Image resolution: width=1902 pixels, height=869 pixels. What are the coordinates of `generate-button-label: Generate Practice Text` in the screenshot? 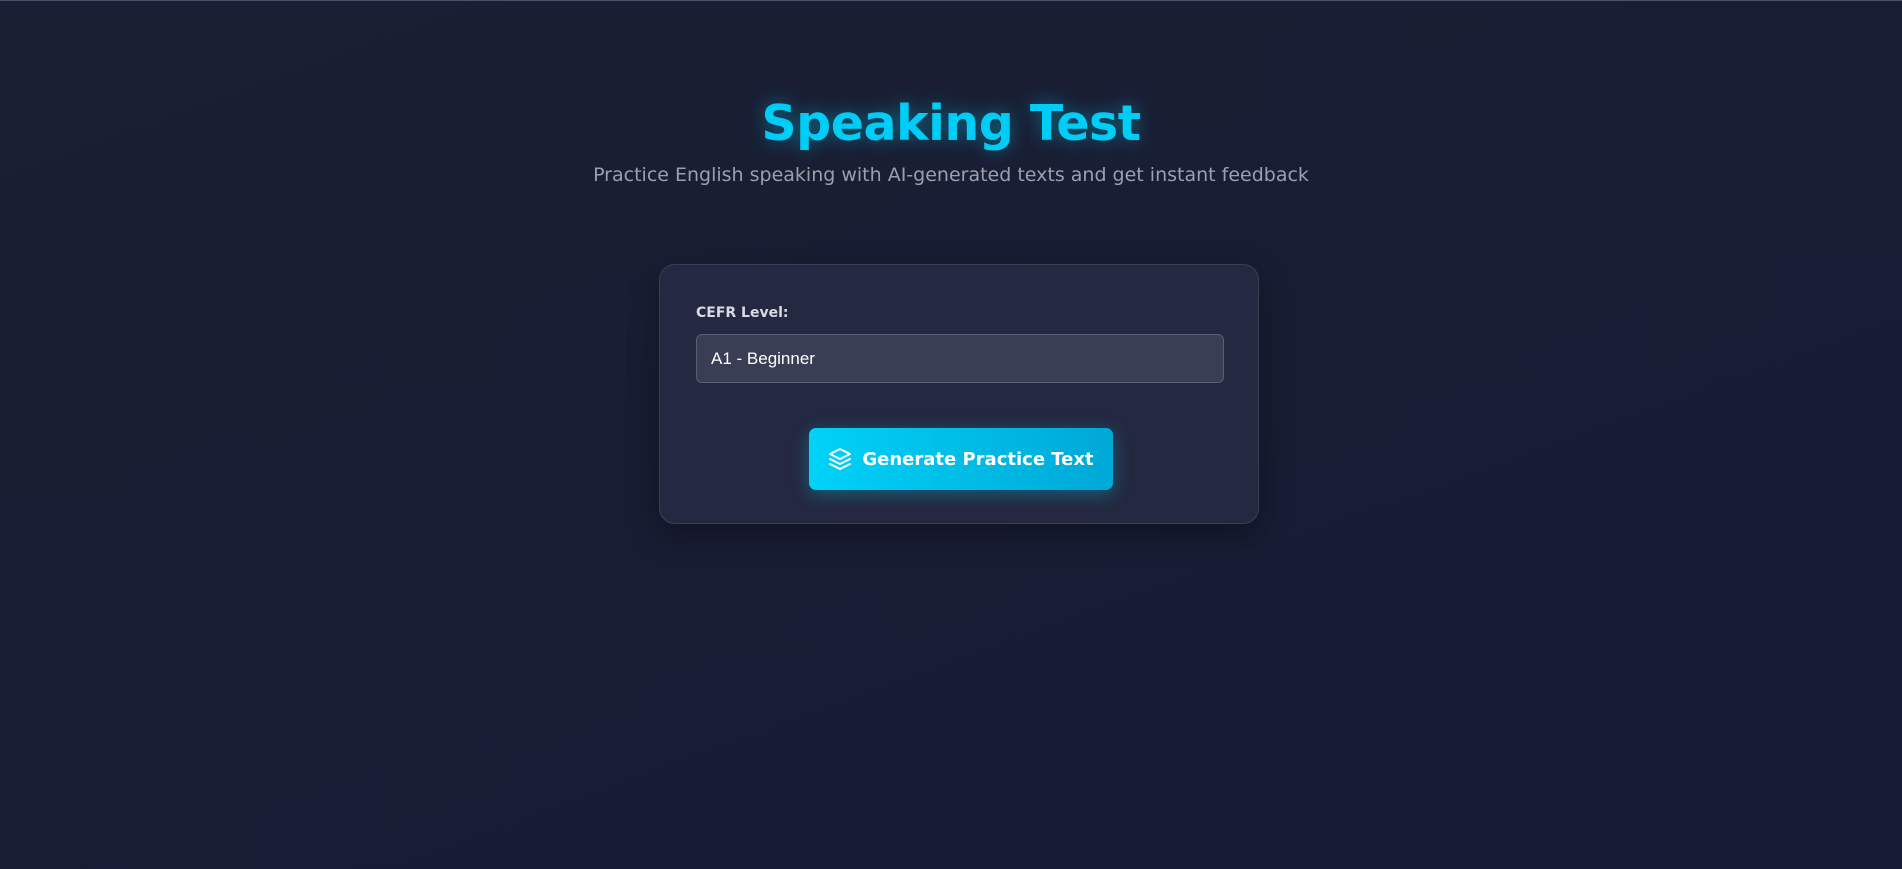 It's located at (978, 459).